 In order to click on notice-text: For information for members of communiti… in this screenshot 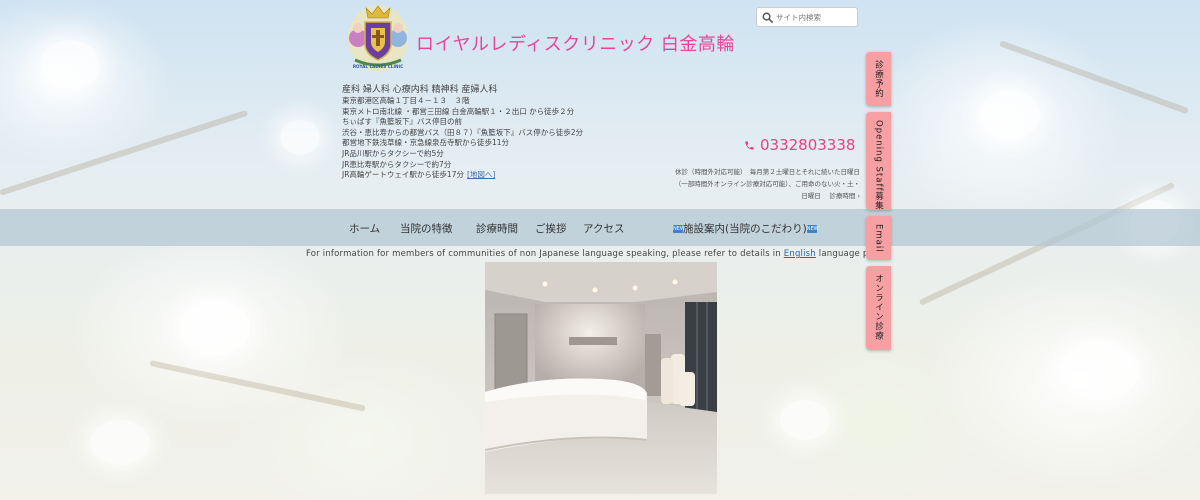, I will do `click(545, 254)`.